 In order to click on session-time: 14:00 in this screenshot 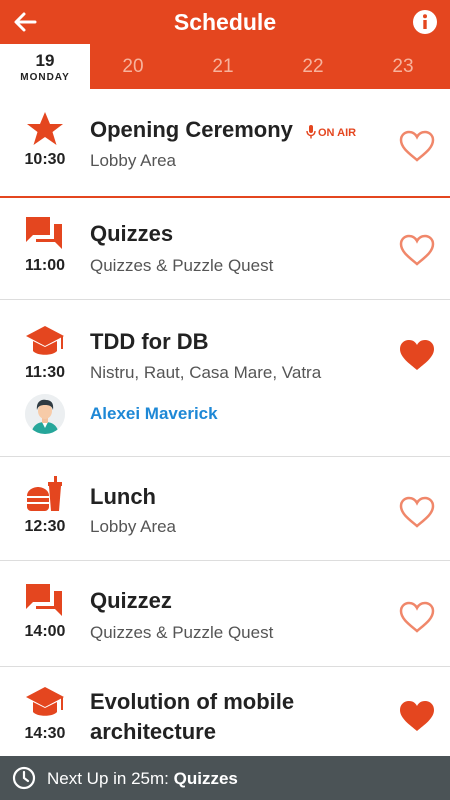, I will do `click(45, 631)`.